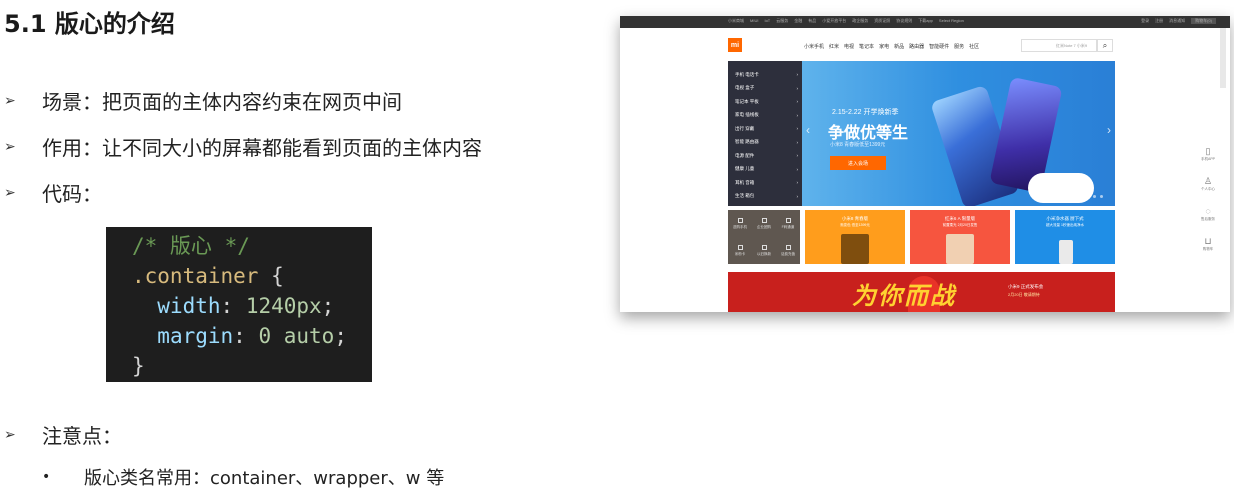  Describe the element at coordinates (788, 250) in the screenshot. I see `quick-link: 话费充值` at that location.